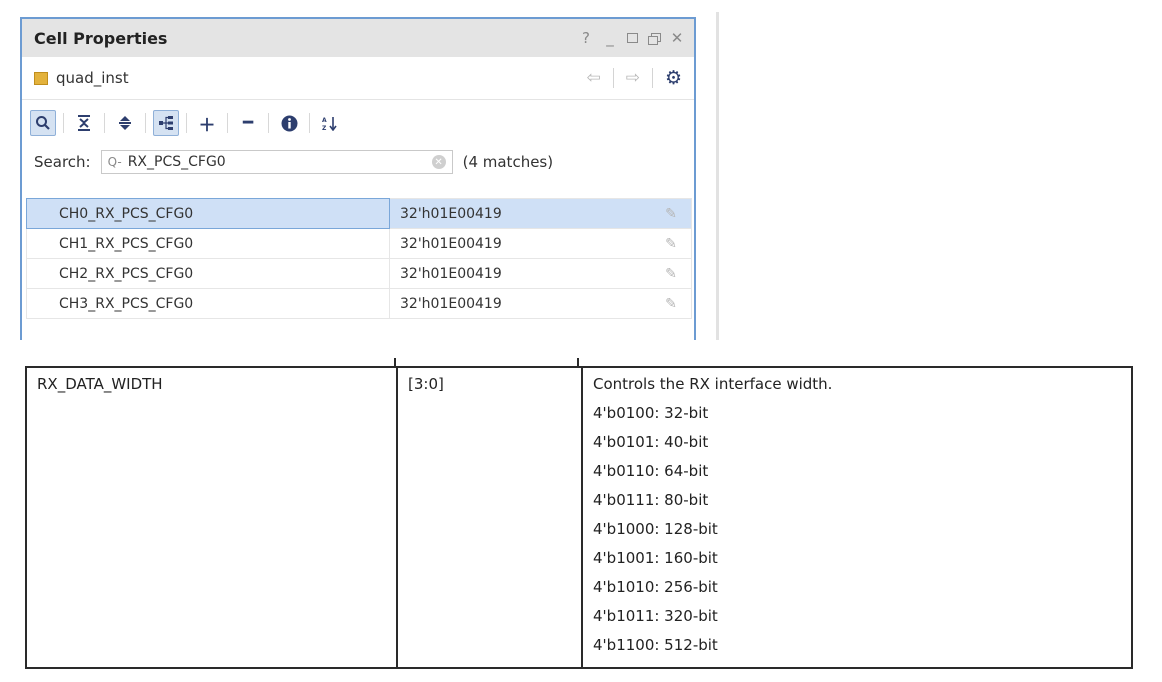 The height and width of the screenshot is (682, 1162). Describe the element at coordinates (248, 123) in the screenshot. I see `minus-icon: ━` at that location.